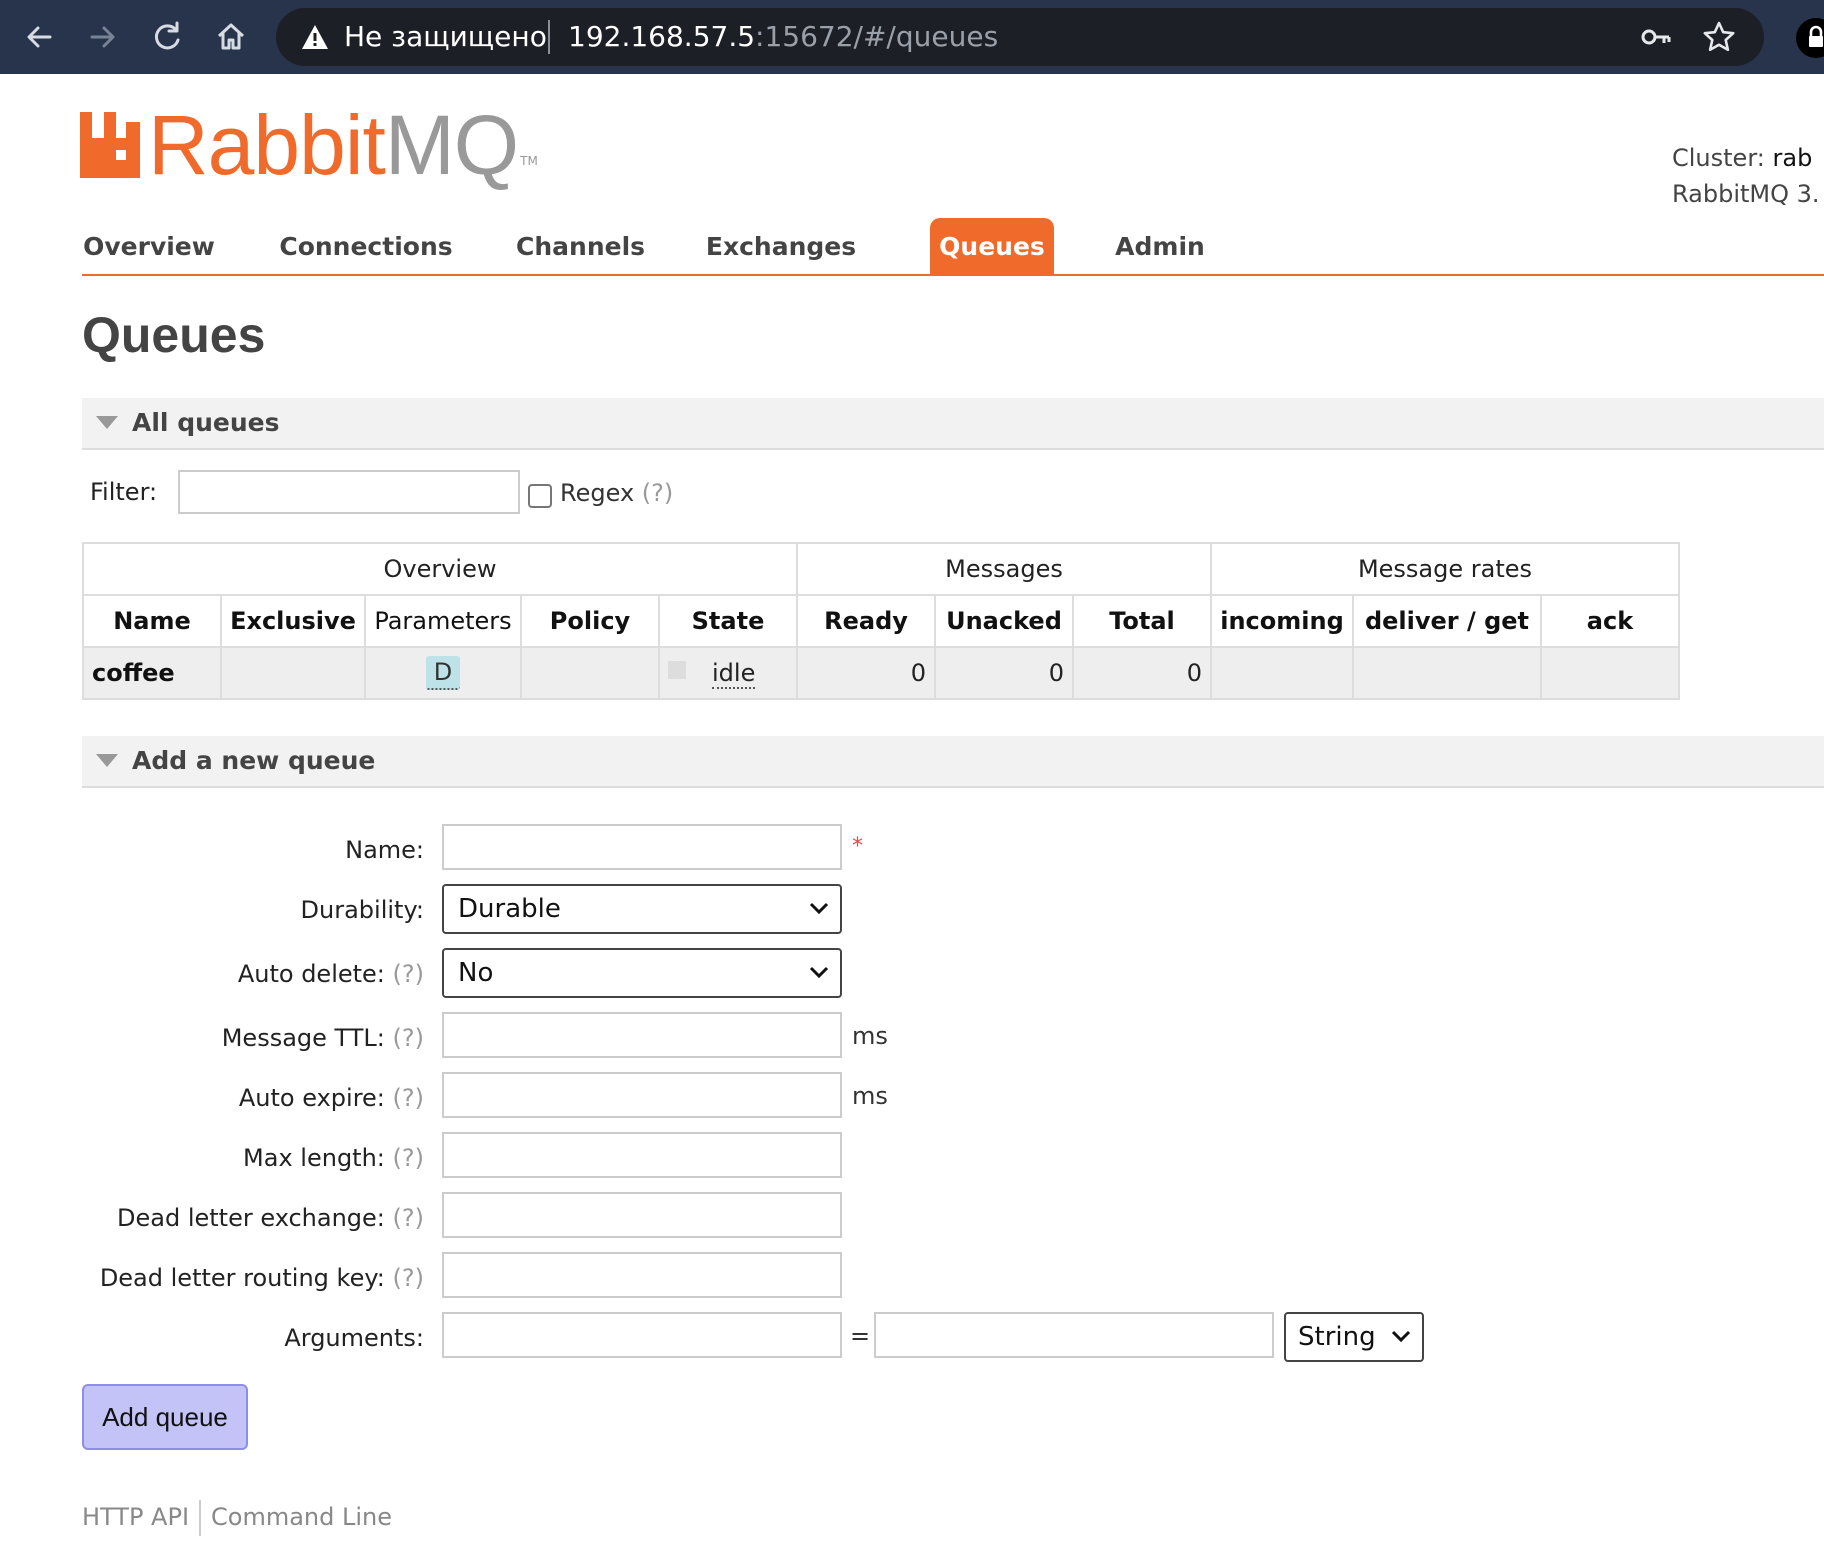 Image resolution: width=1824 pixels, height=1562 pixels. What do you see at coordinates (529, 161) in the screenshot?
I see `logo-trademark: TM` at bounding box center [529, 161].